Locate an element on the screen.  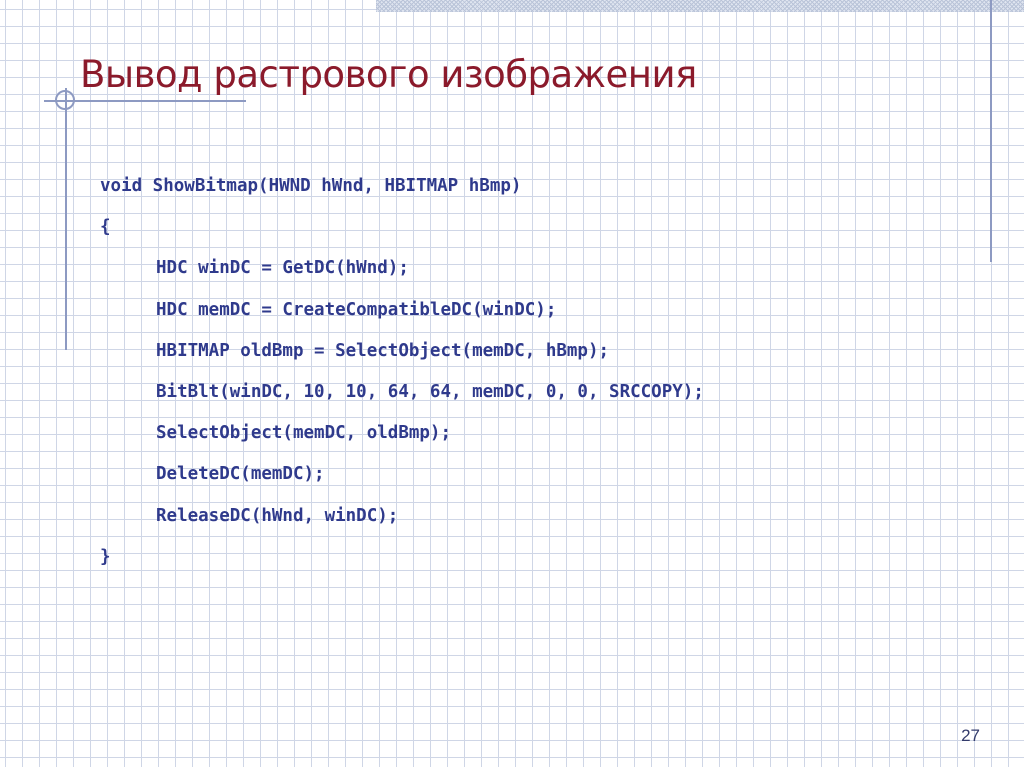
right-vertical-rule is located at coordinates (991, 131).